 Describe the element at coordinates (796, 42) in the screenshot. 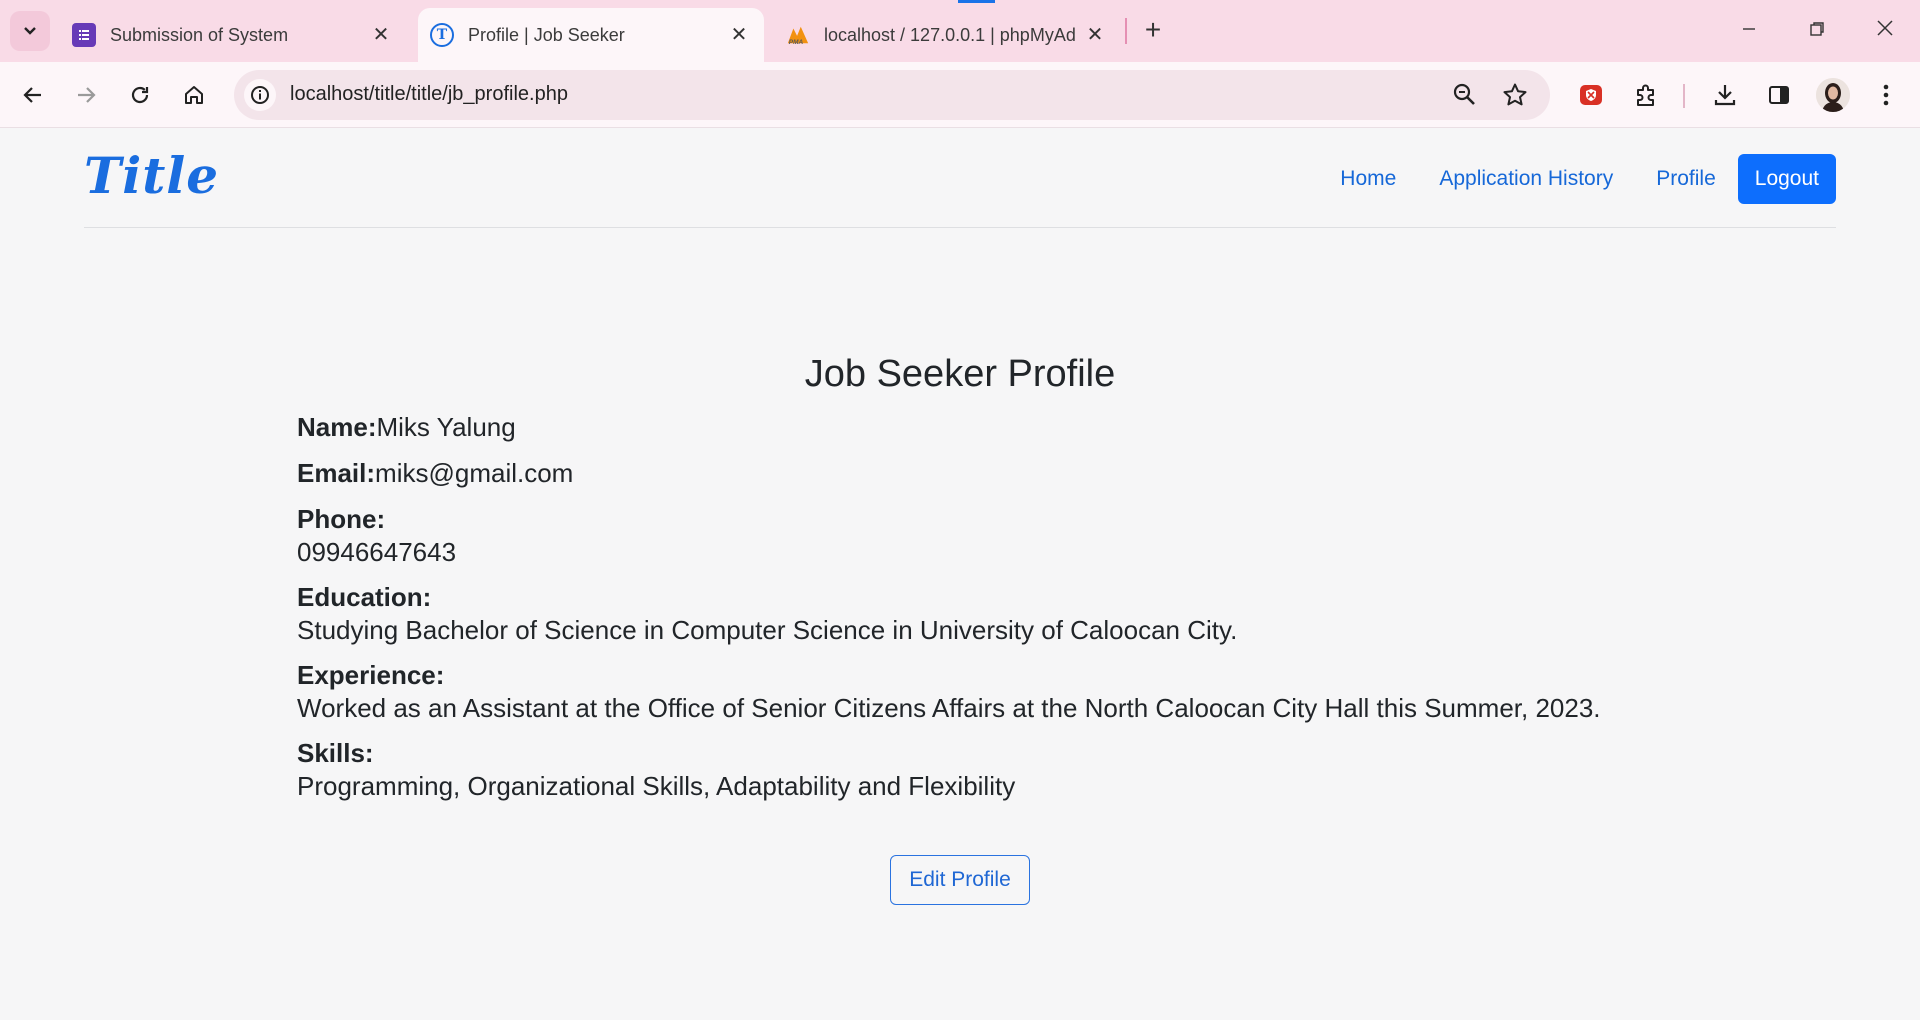

I see `svg-text: PMA` at that location.